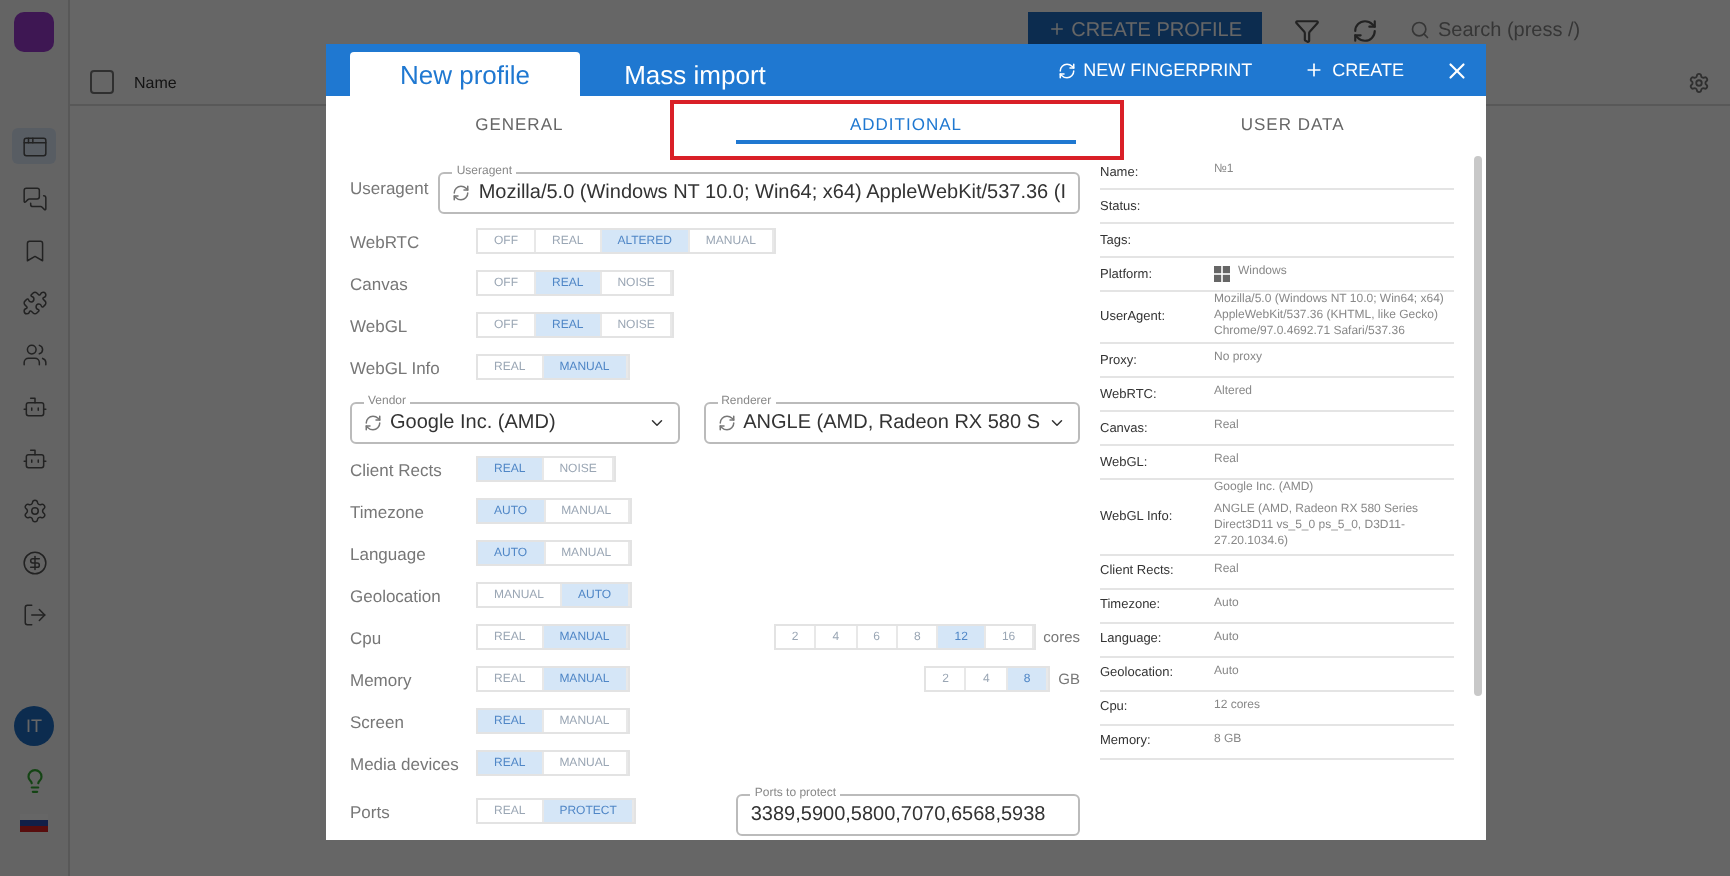  What do you see at coordinates (397, 469) in the screenshot?
I see `field-label: Client Rects` at bounding box center [397, 469].